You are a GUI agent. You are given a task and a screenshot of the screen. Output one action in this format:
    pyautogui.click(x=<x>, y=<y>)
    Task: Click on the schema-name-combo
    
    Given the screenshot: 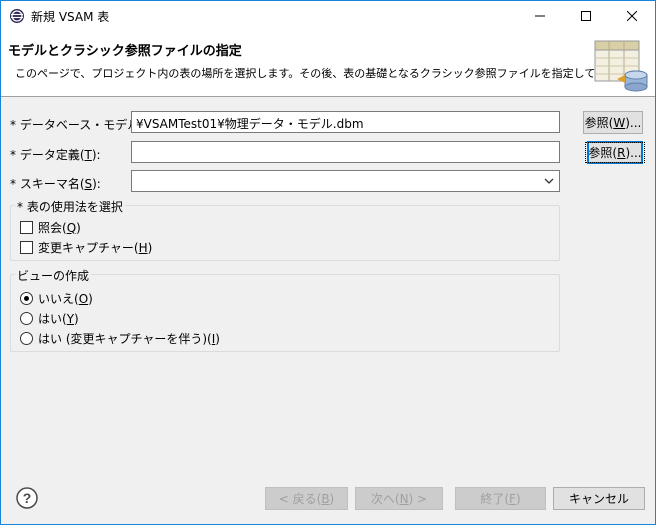 What is the action you would take?
    pyautogui.click(x=345, y=181)
    